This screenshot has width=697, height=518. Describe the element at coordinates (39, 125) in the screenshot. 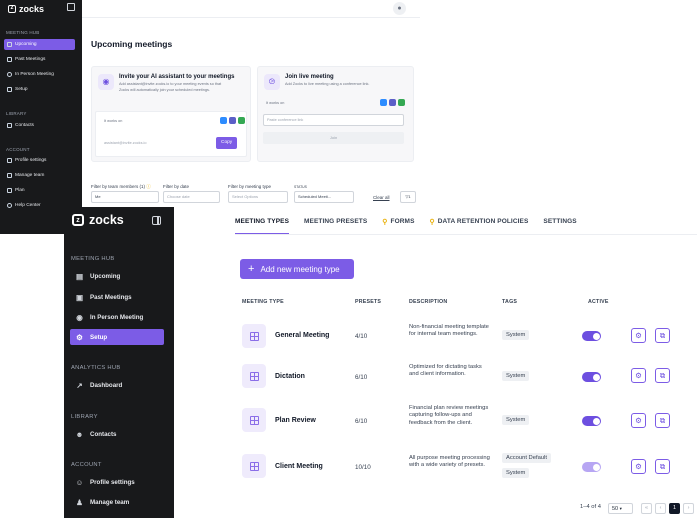

I see `back-sidebar-item-contacts: Contacts` at that location.